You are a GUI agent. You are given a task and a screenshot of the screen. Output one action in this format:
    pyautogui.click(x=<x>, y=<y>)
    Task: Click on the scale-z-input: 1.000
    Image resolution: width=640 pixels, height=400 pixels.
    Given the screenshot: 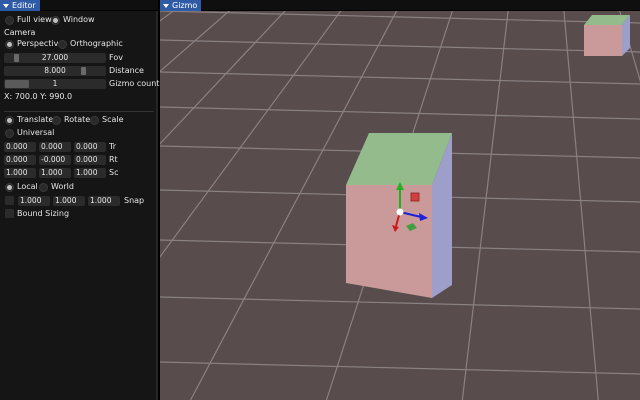 What is the action you would take?
    pyautogui.click(x=90, y=173)
    